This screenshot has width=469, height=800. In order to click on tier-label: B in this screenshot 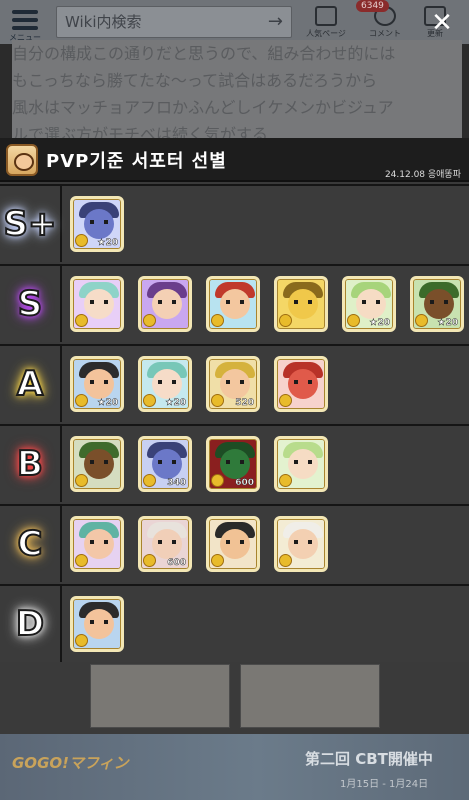, I will do `click(31, 464)`.